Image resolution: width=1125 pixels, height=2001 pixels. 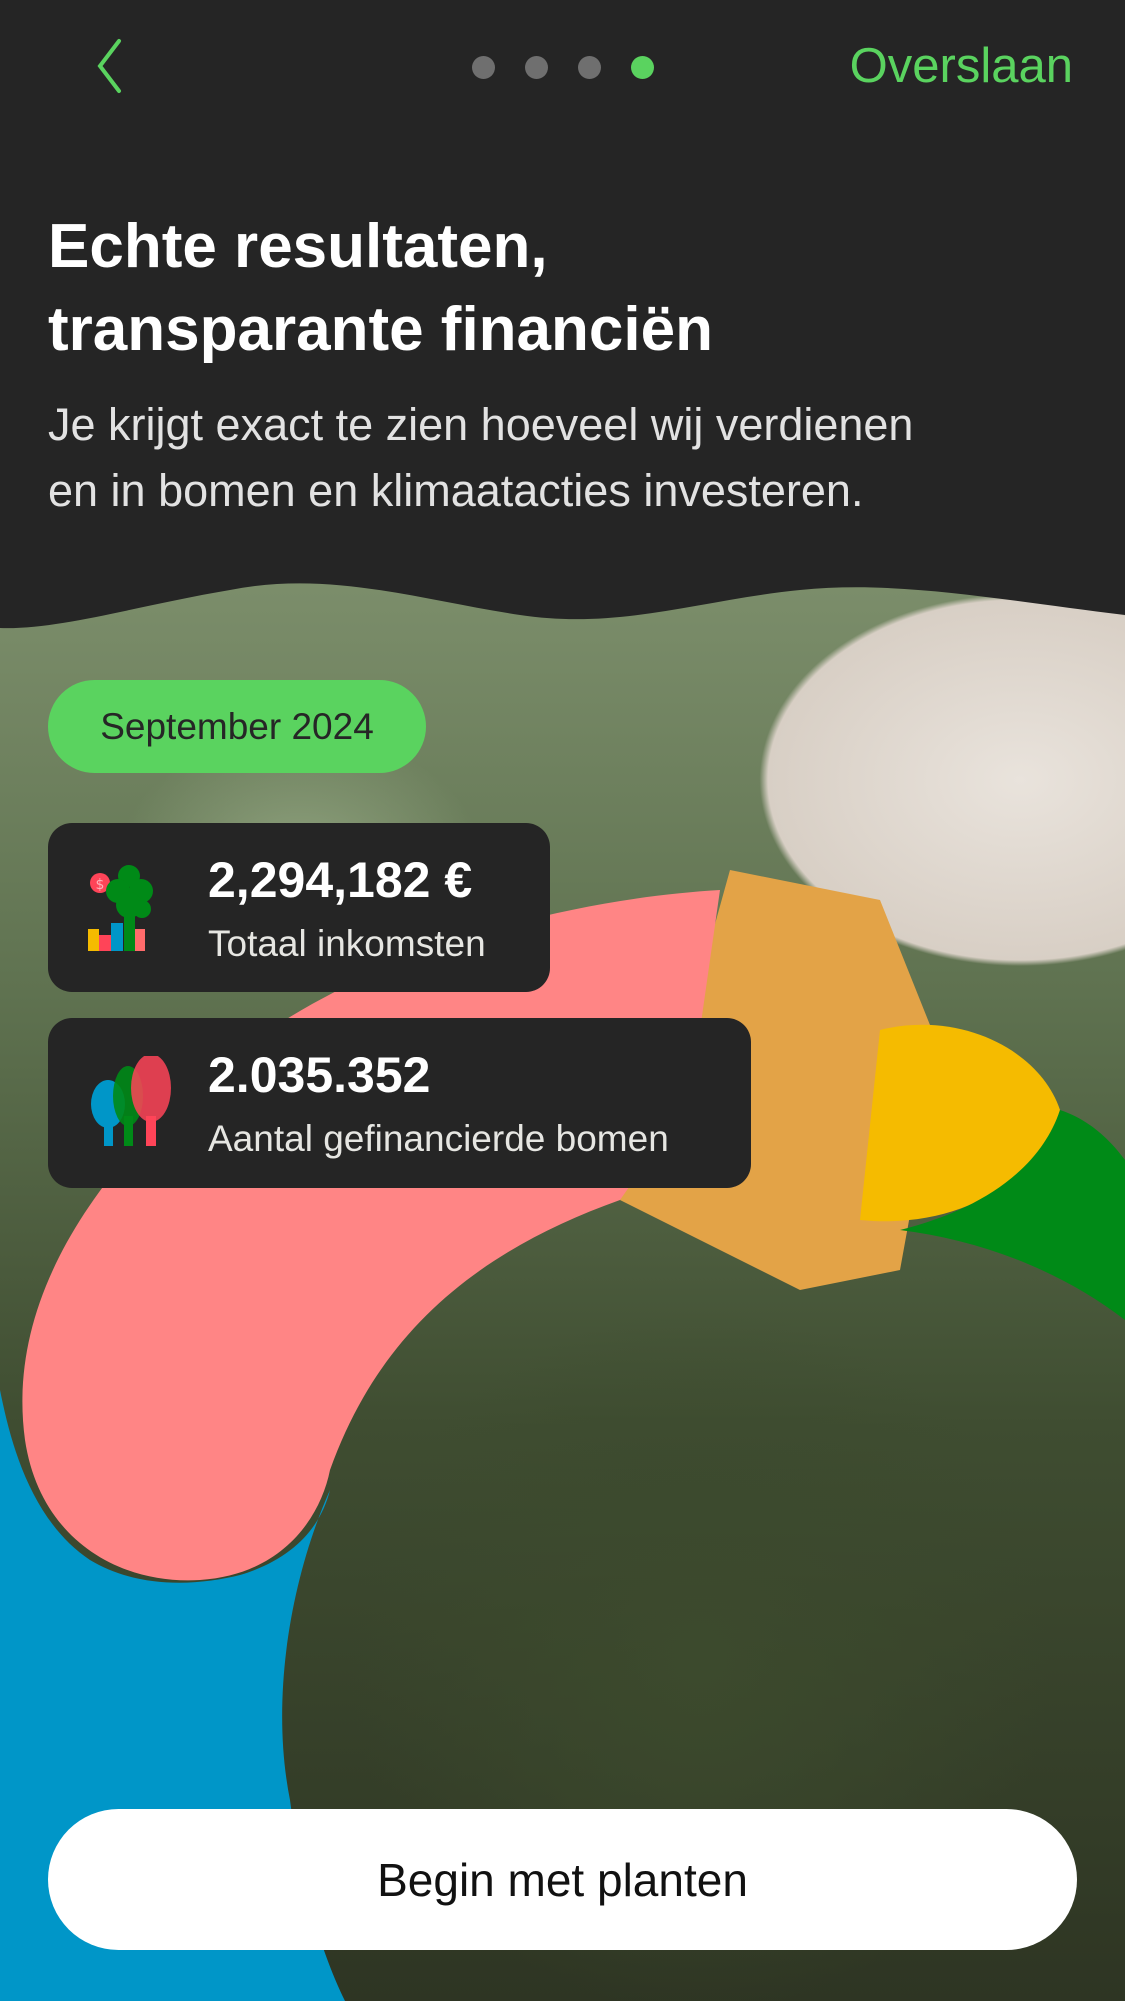 I want to click on top-navigation: Overslaan, so click(x=562, y=70).